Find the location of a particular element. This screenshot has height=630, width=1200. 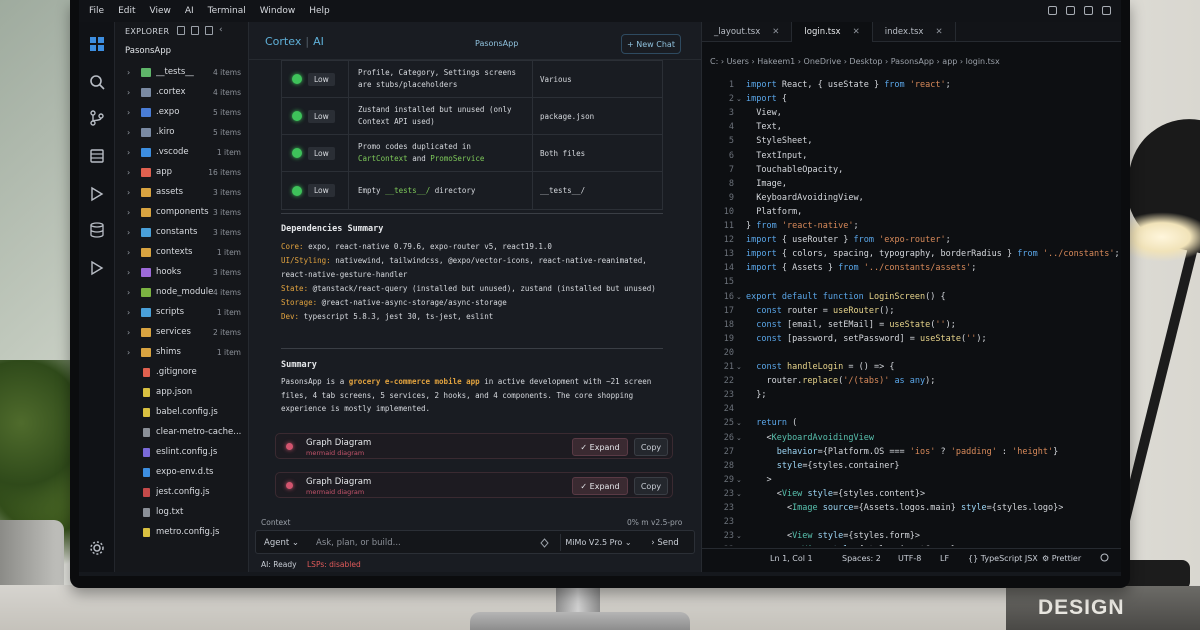

storage-icon is located at coordinates (97, 230).